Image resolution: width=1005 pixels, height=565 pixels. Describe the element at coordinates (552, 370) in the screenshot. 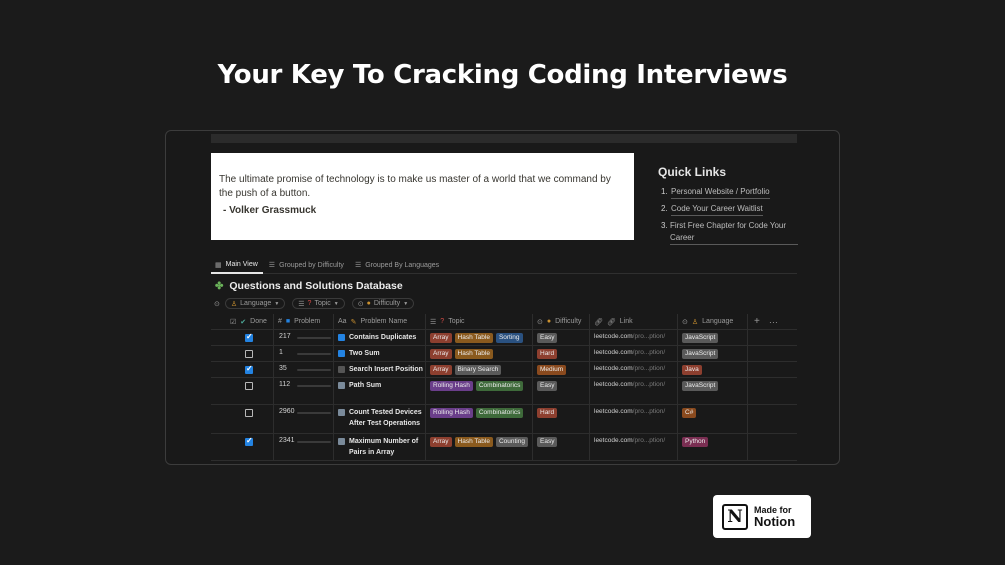

I see `difficulty-tag: Medium` at that location.